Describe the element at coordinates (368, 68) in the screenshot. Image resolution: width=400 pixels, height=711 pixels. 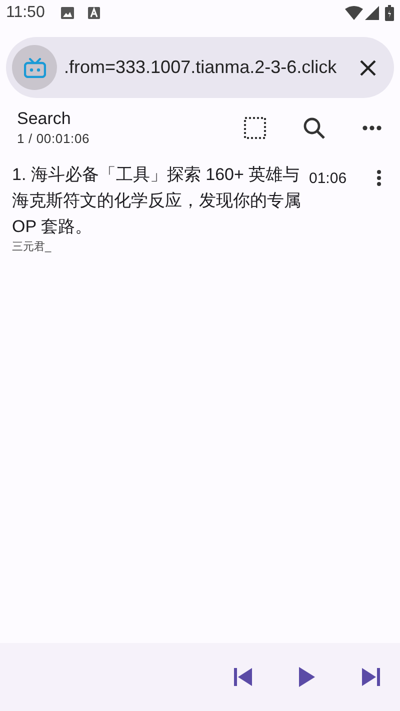
I see `close-icon` at that location.